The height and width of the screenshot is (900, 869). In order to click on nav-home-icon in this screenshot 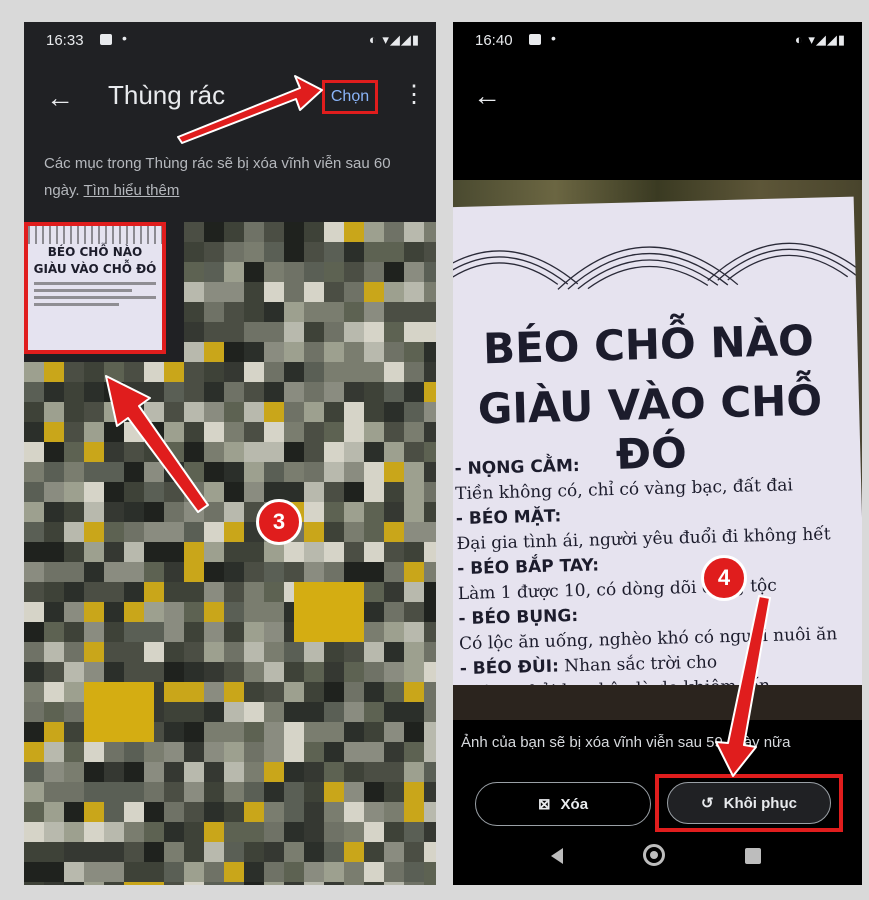, I will do `click(654, 855)`.